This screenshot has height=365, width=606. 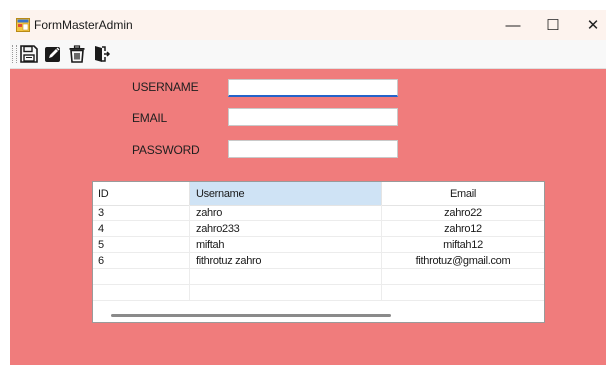 I want to click on exit-icon, so click(x=103, y=54).